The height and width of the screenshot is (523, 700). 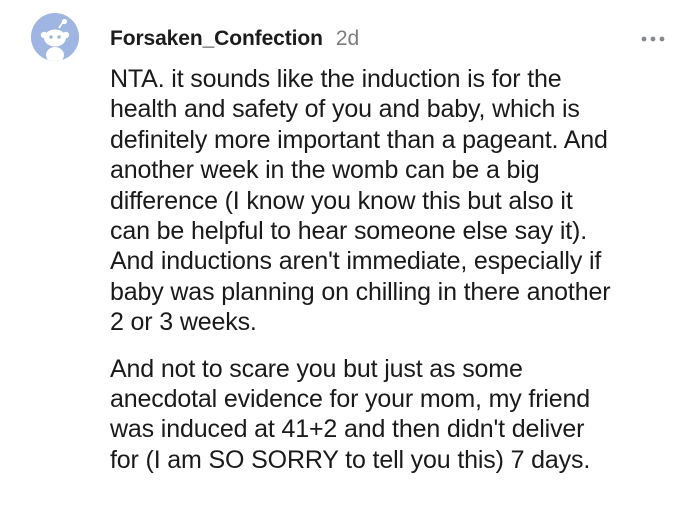 I want to click on more-options-button, so click(x=653, y=39).